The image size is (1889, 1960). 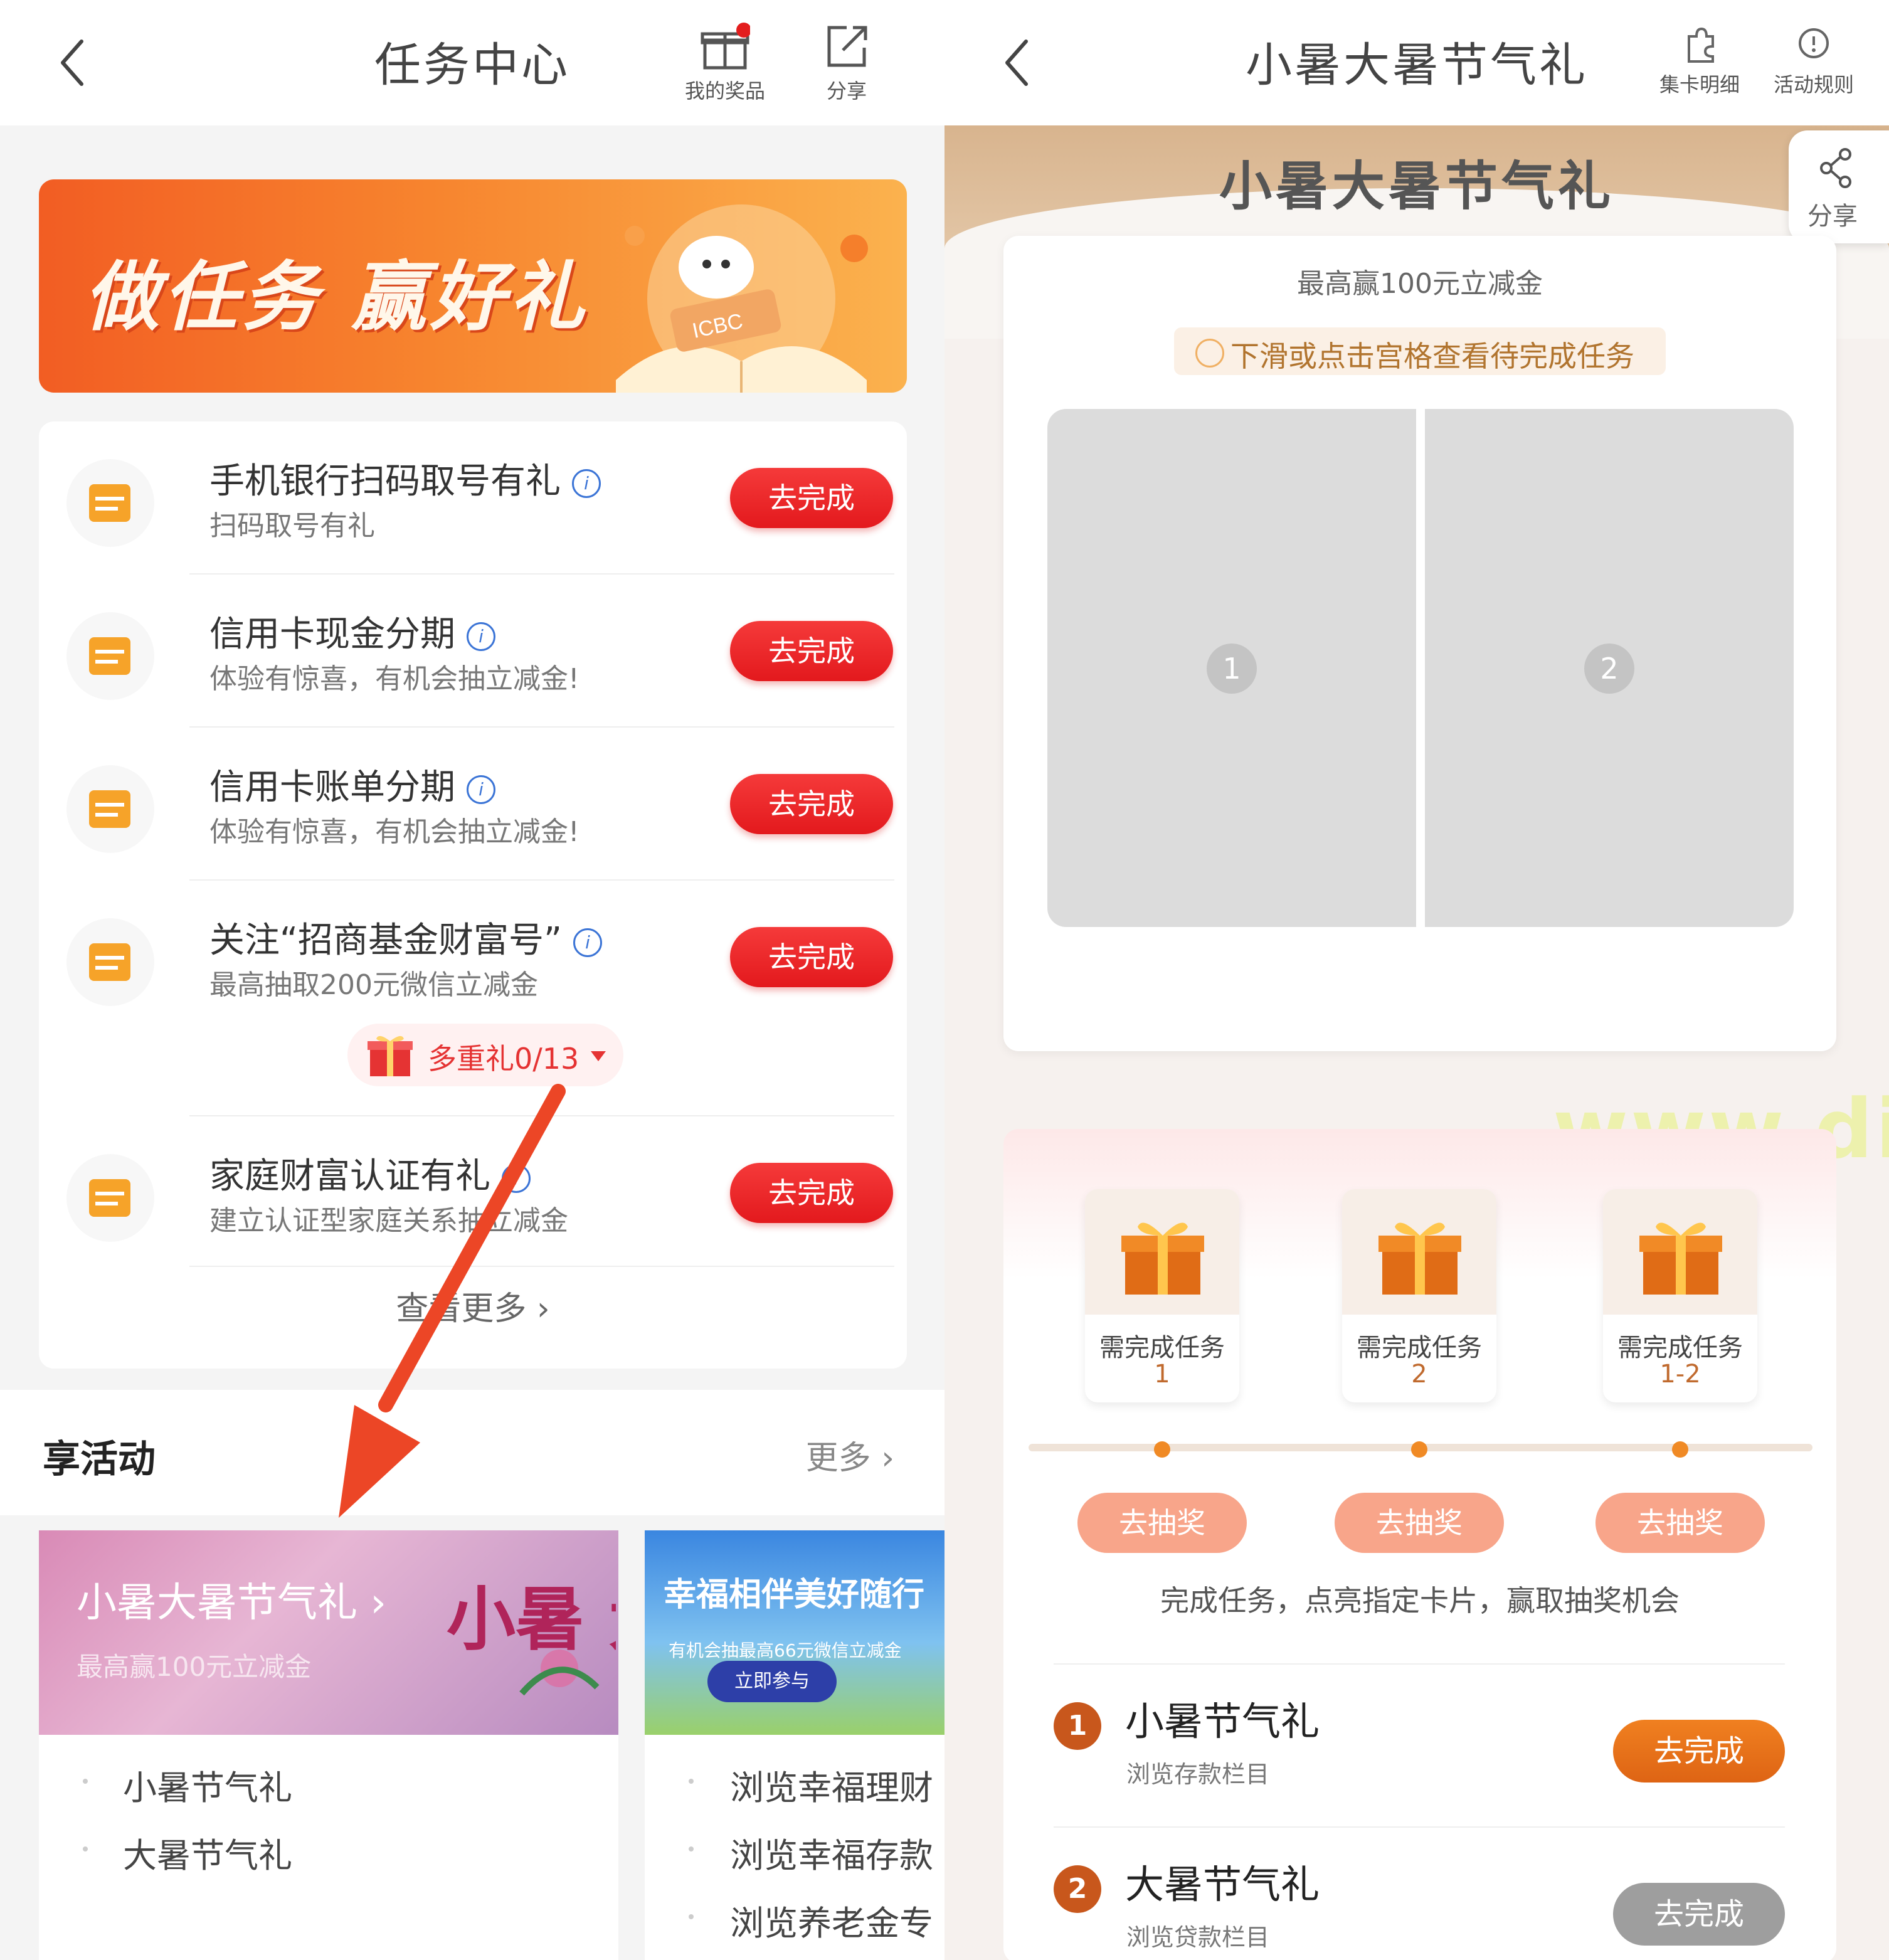 What do you see at coordinates (1419, 1295) in the screenshot?
I see `prize-box: 需完成任务 2` at bounding box center [1419, 1295].